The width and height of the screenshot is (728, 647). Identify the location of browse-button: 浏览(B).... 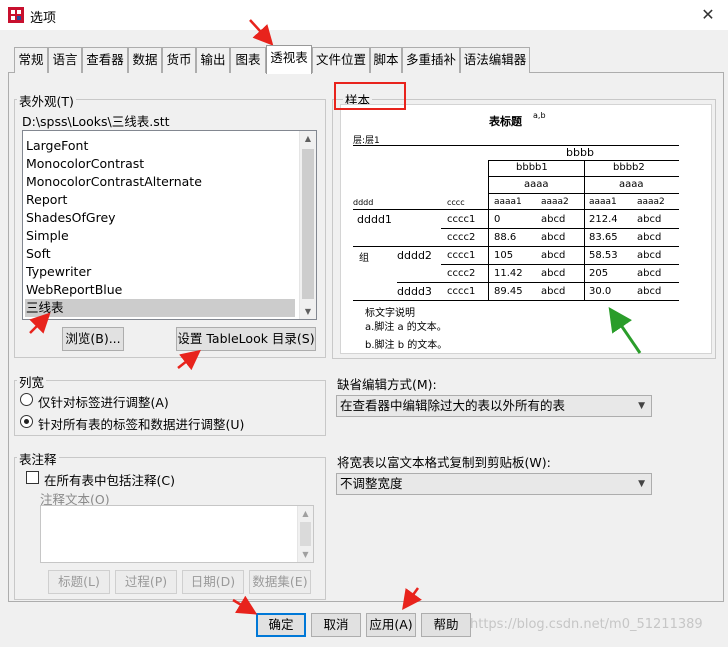
(93, 339).